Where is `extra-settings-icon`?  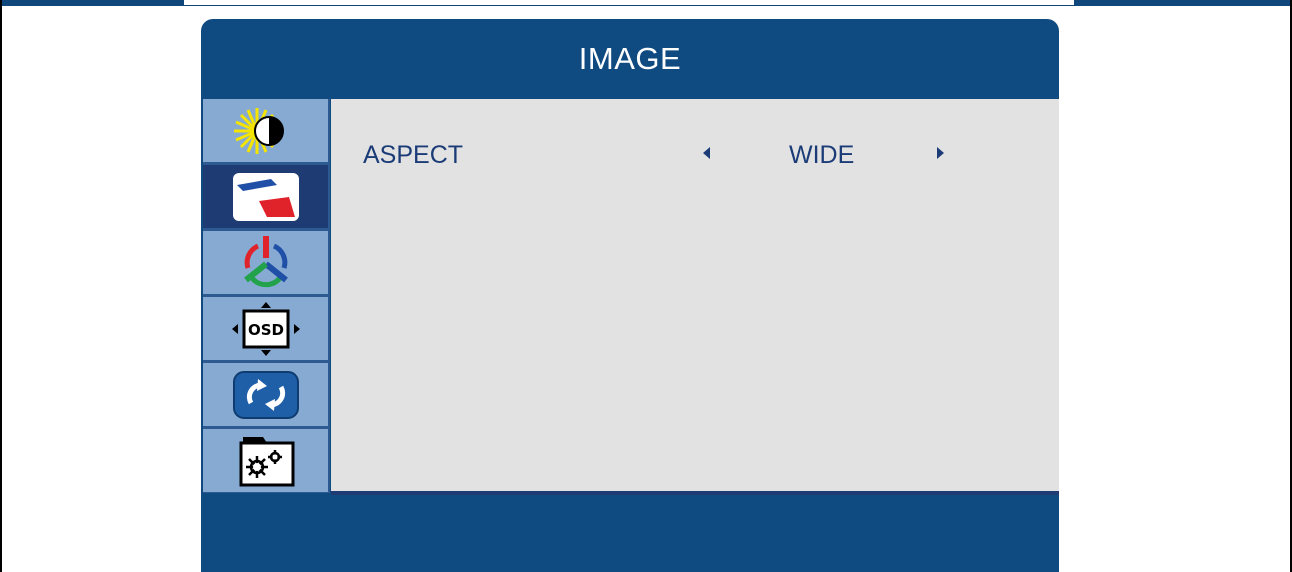 extra-settings-icon is located at coordinates (266, 461).